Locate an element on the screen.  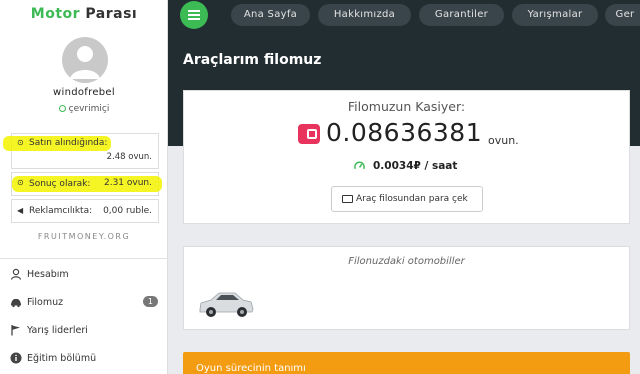
menu-toggle-button is located at coordinates (194, 15).